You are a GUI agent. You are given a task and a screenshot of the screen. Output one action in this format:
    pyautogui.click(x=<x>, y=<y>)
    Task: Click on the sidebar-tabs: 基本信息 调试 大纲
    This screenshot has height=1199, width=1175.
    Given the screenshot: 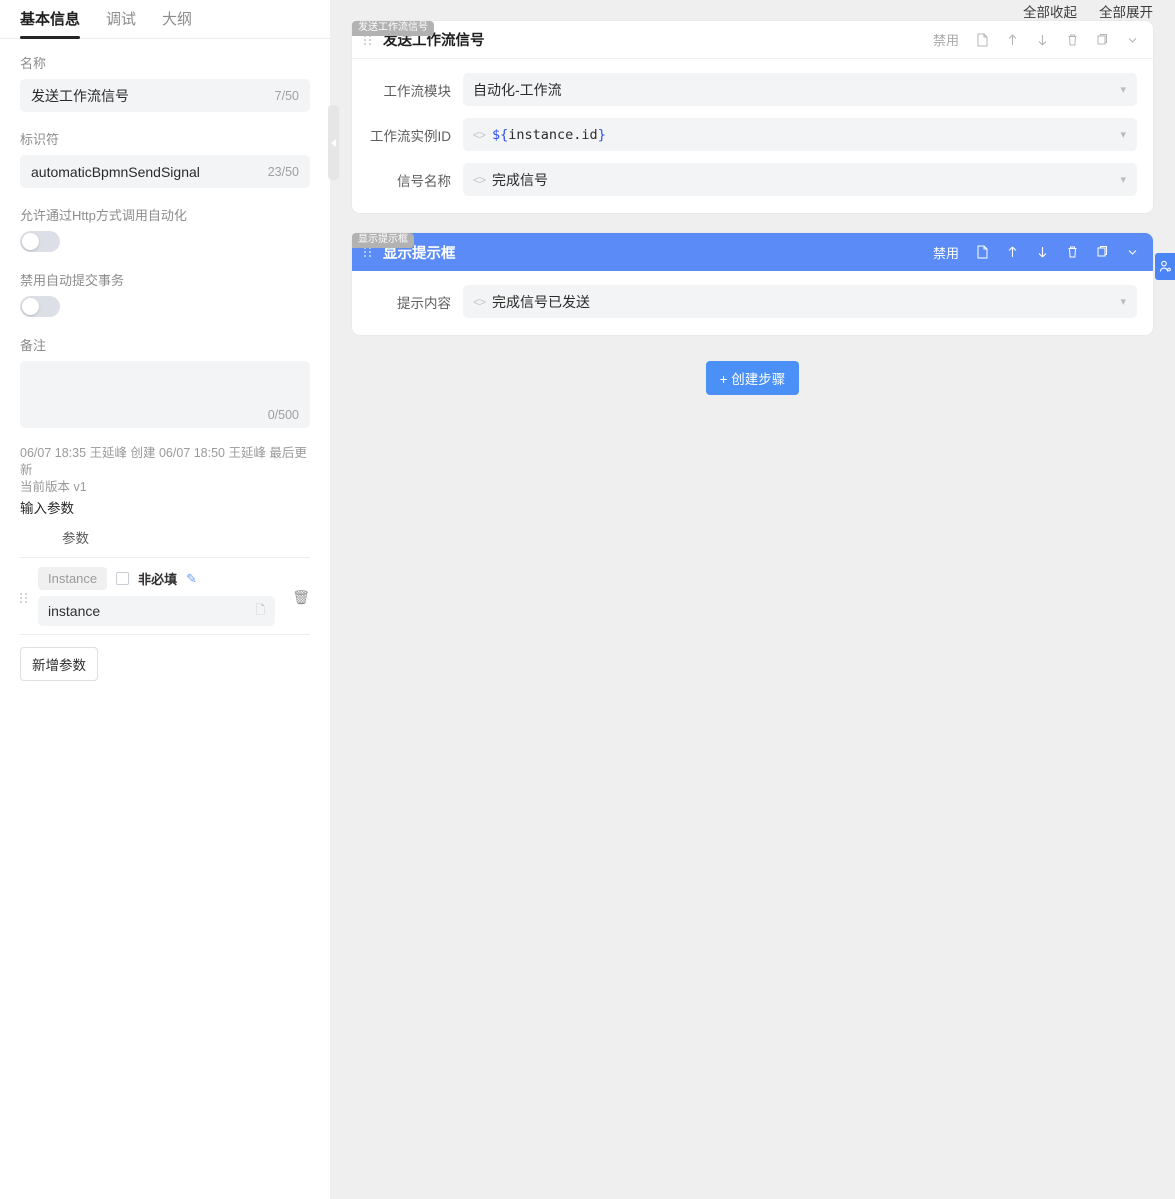 What is the action you would take?
    pyautogui.click(x=165, y=19)
    